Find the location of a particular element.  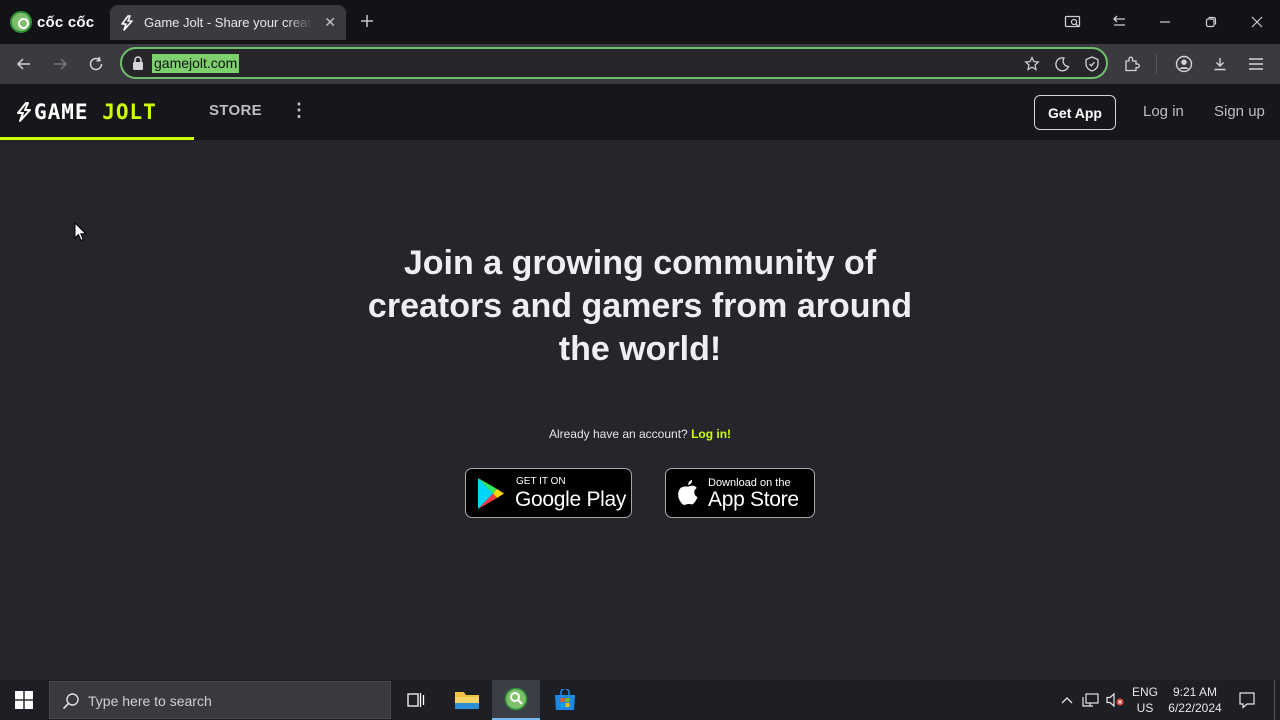

taskbar-search-box: Type here to search is located at coordinates (220, 700).